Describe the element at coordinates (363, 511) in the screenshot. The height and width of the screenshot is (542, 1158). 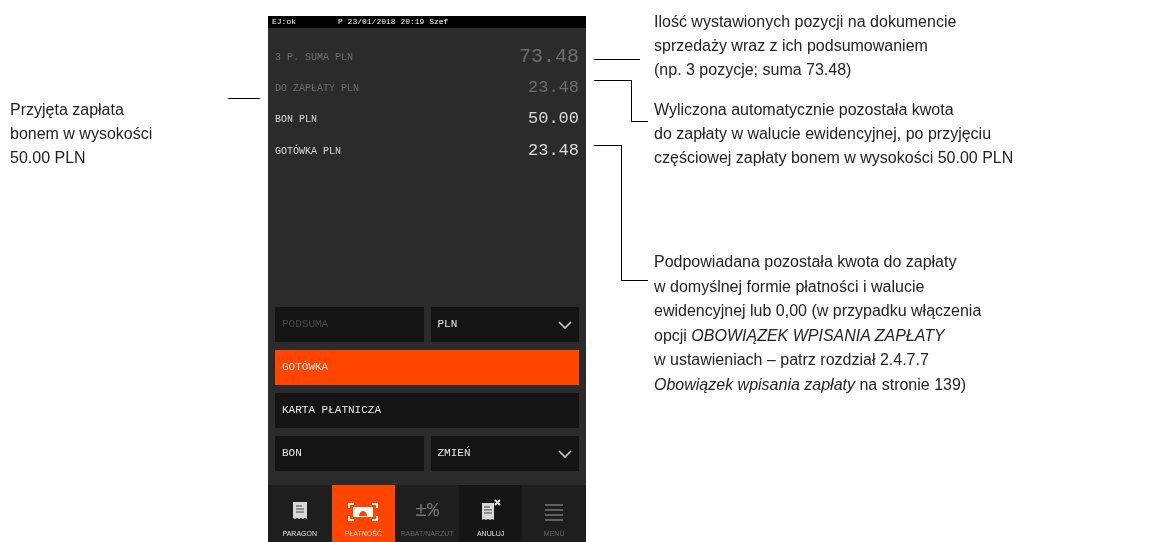
I see `banknote-icon` at that location.